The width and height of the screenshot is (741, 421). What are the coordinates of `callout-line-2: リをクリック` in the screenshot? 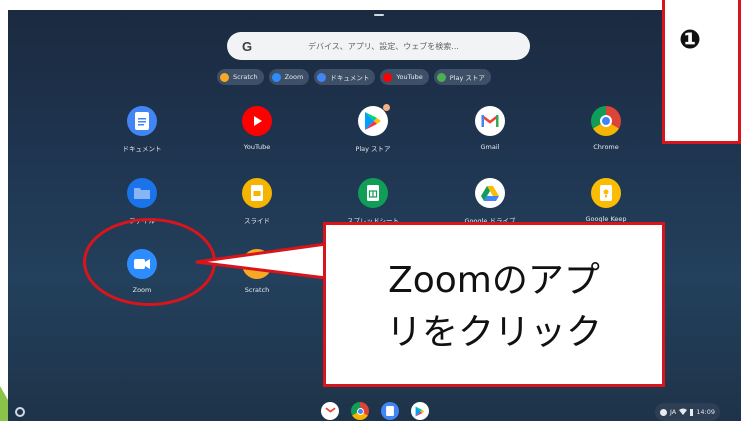 It's located at (493, 332).